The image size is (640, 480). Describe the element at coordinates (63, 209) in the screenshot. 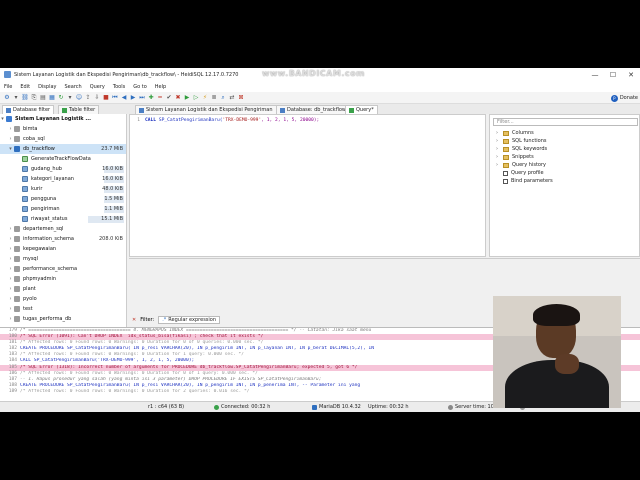

I see `tree-item: pengiriman 1.1 MiB` at that location.